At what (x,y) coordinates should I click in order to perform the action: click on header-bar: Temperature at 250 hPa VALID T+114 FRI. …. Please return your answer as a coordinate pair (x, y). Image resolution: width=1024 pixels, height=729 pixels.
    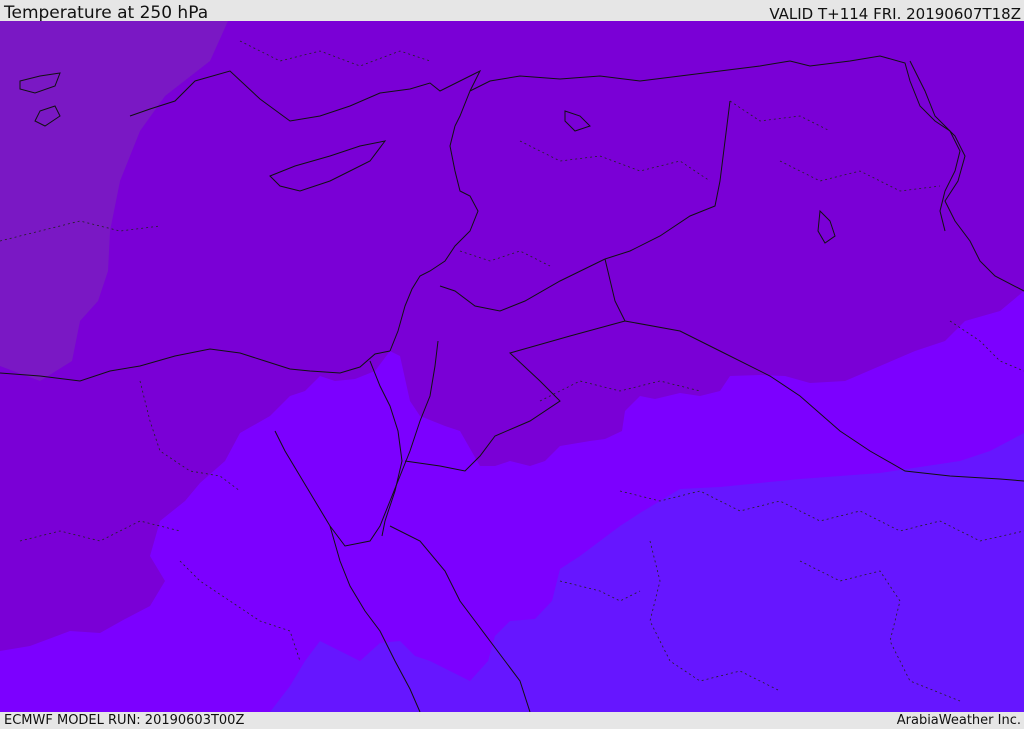
    Looking at the image, I should click on (512, 11).